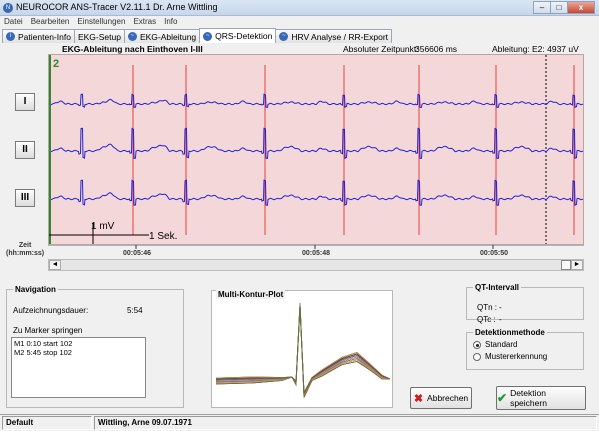 This screenshot has height=431, width=599. Describe the element at coordinates (132, 49) in the screenshot. I see `ecg-title: EKG-Ableitung nach Einthoven I-III` at that location.